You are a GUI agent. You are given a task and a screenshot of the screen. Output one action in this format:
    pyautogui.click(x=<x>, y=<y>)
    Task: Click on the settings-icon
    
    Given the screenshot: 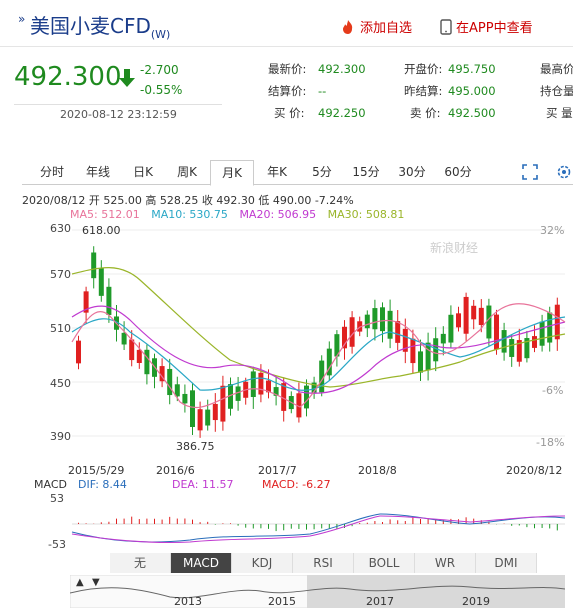 What is the action you would take?
    pyautogui.click(x=564, y=172)
    